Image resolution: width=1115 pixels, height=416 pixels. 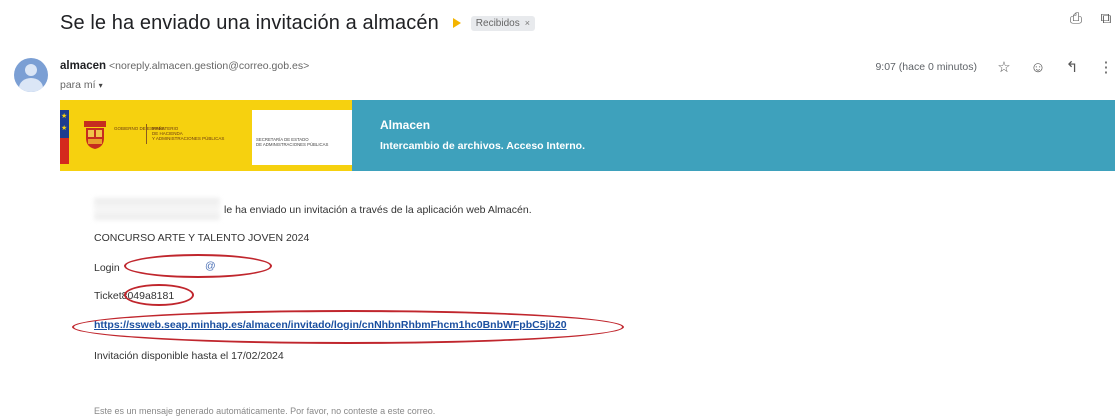 I want to click on emoji-icon: ☺, so click(x=1038, y=67).